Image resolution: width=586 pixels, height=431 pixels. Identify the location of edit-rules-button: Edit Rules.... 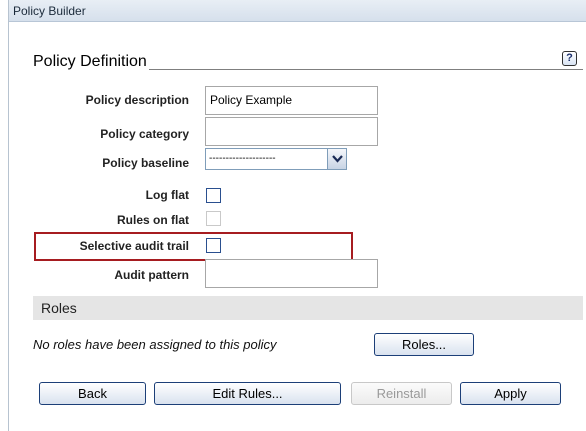
(247, 393).